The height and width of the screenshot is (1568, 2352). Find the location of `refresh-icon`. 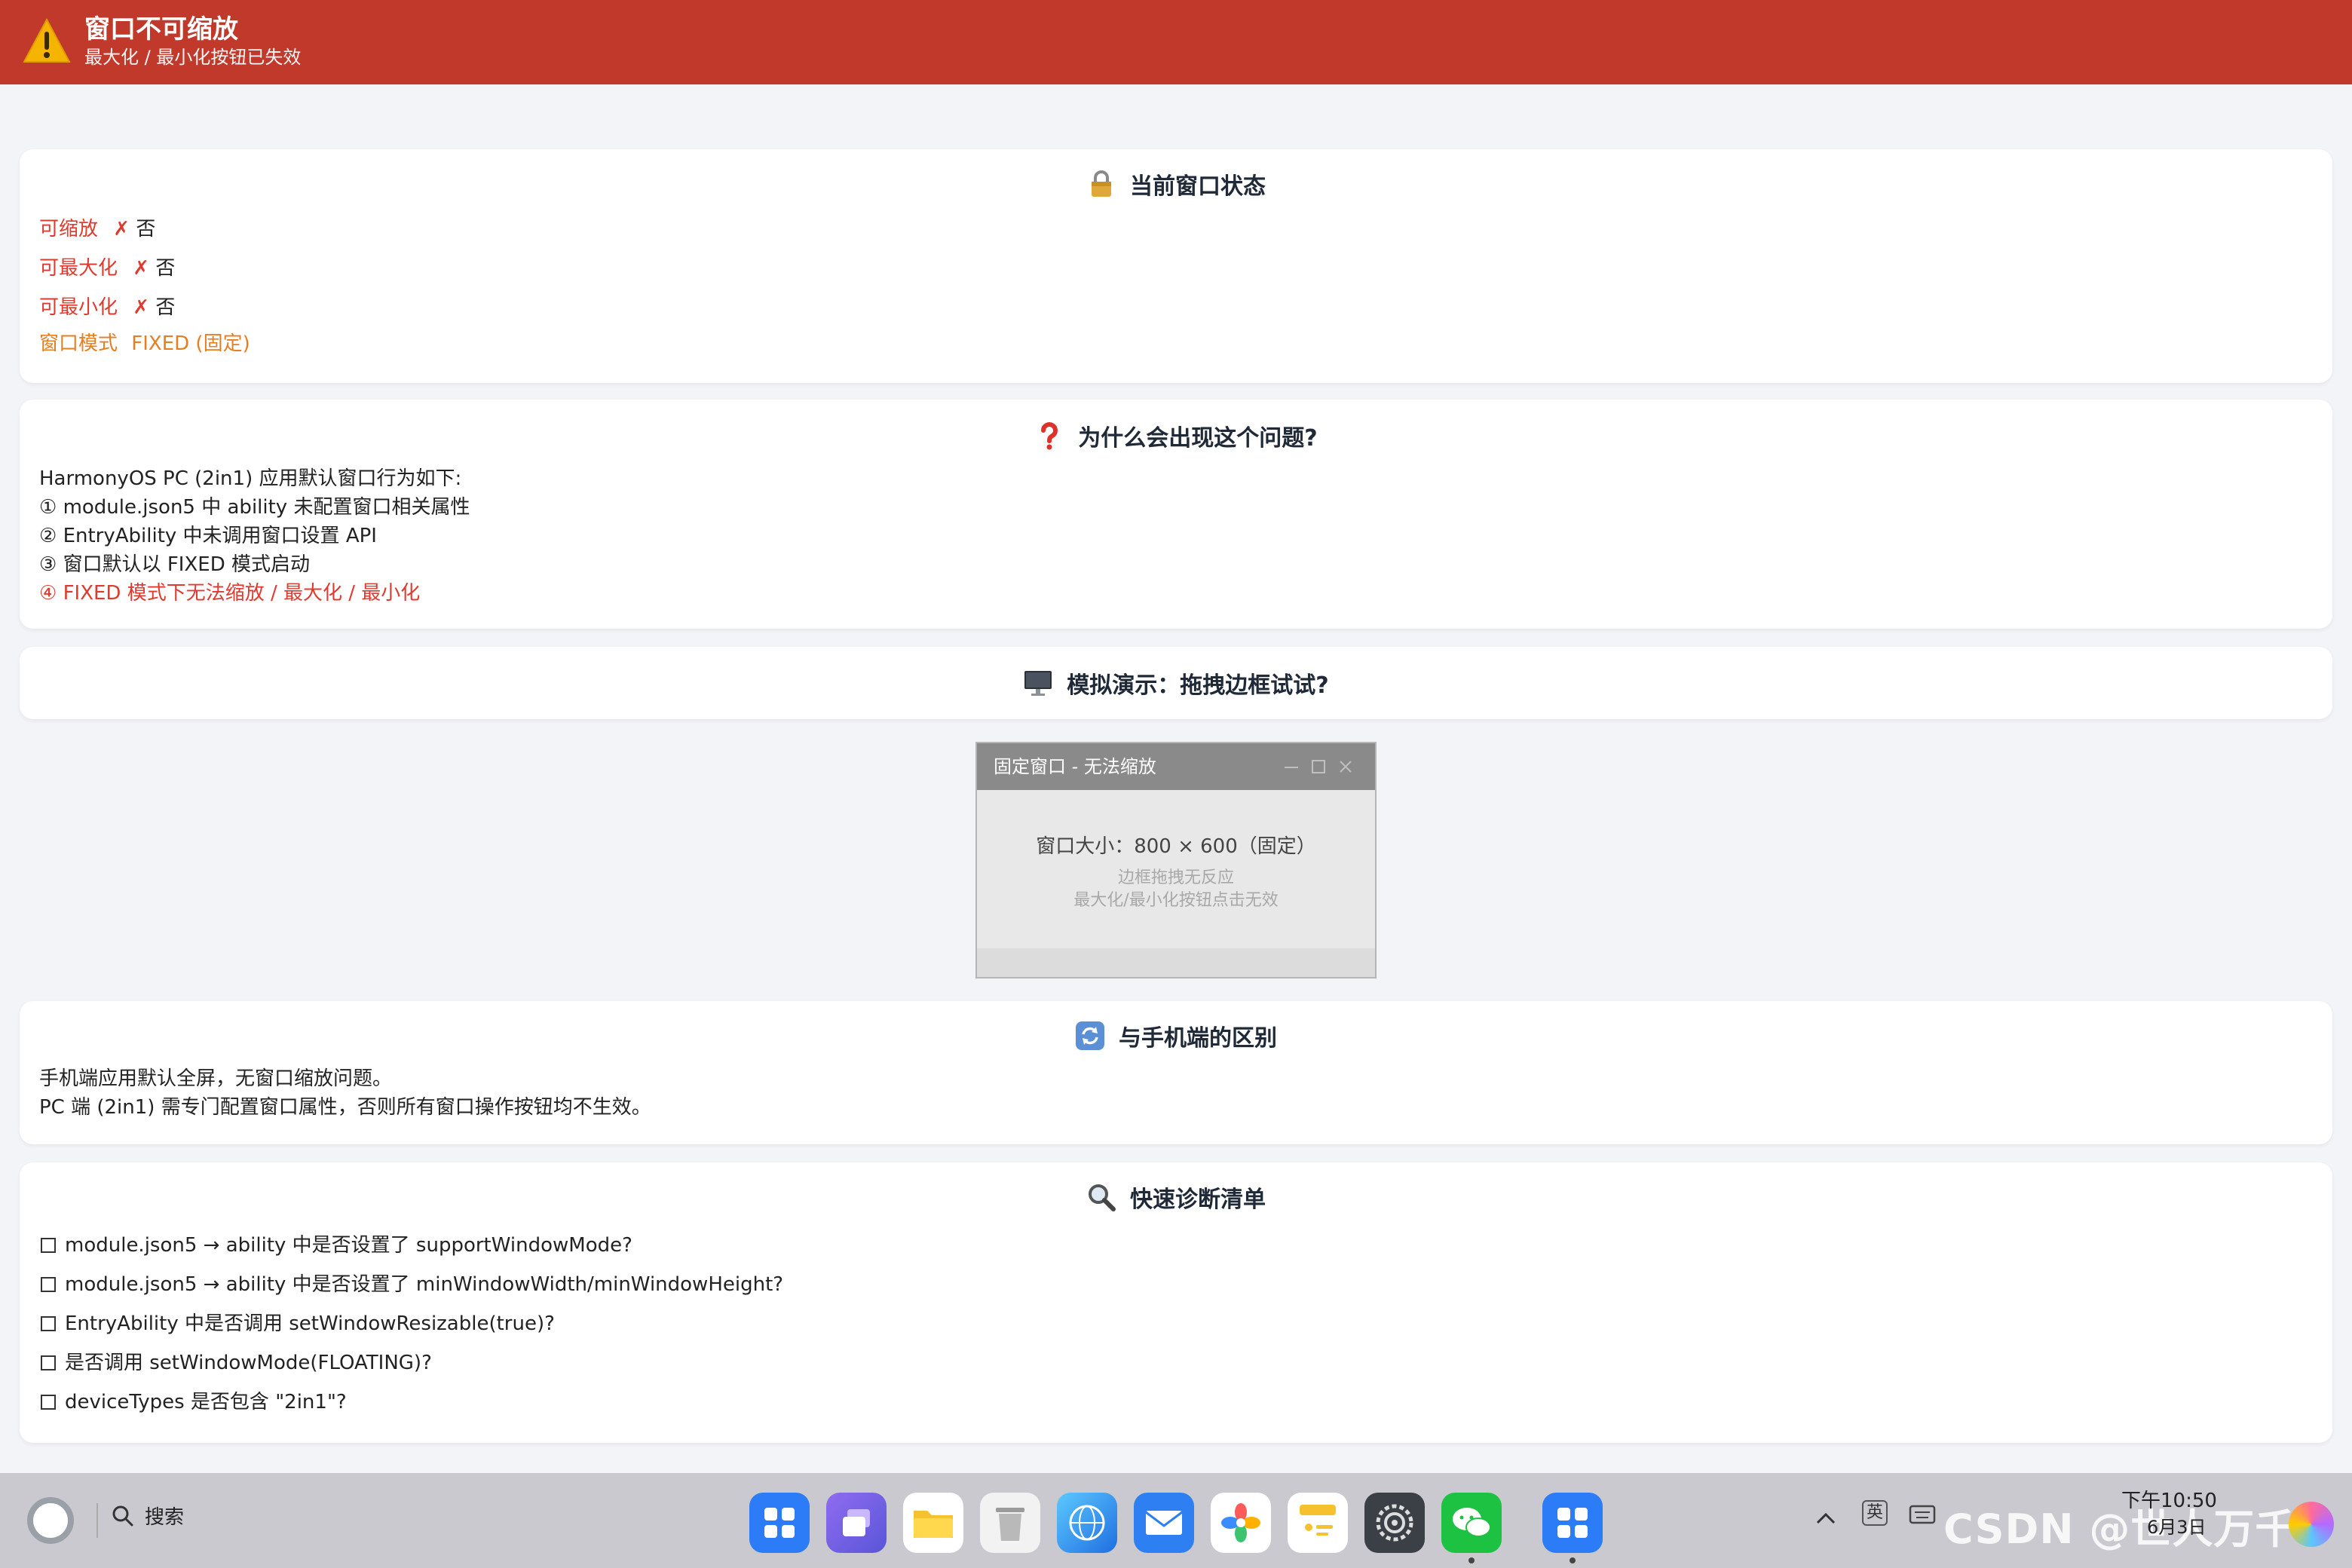

refresh-icon is located at coordinates (1090, 1035).